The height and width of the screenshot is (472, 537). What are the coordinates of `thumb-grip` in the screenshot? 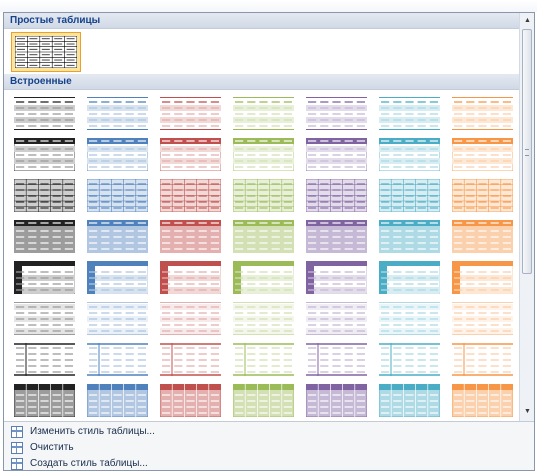 It's located at (527, 152).